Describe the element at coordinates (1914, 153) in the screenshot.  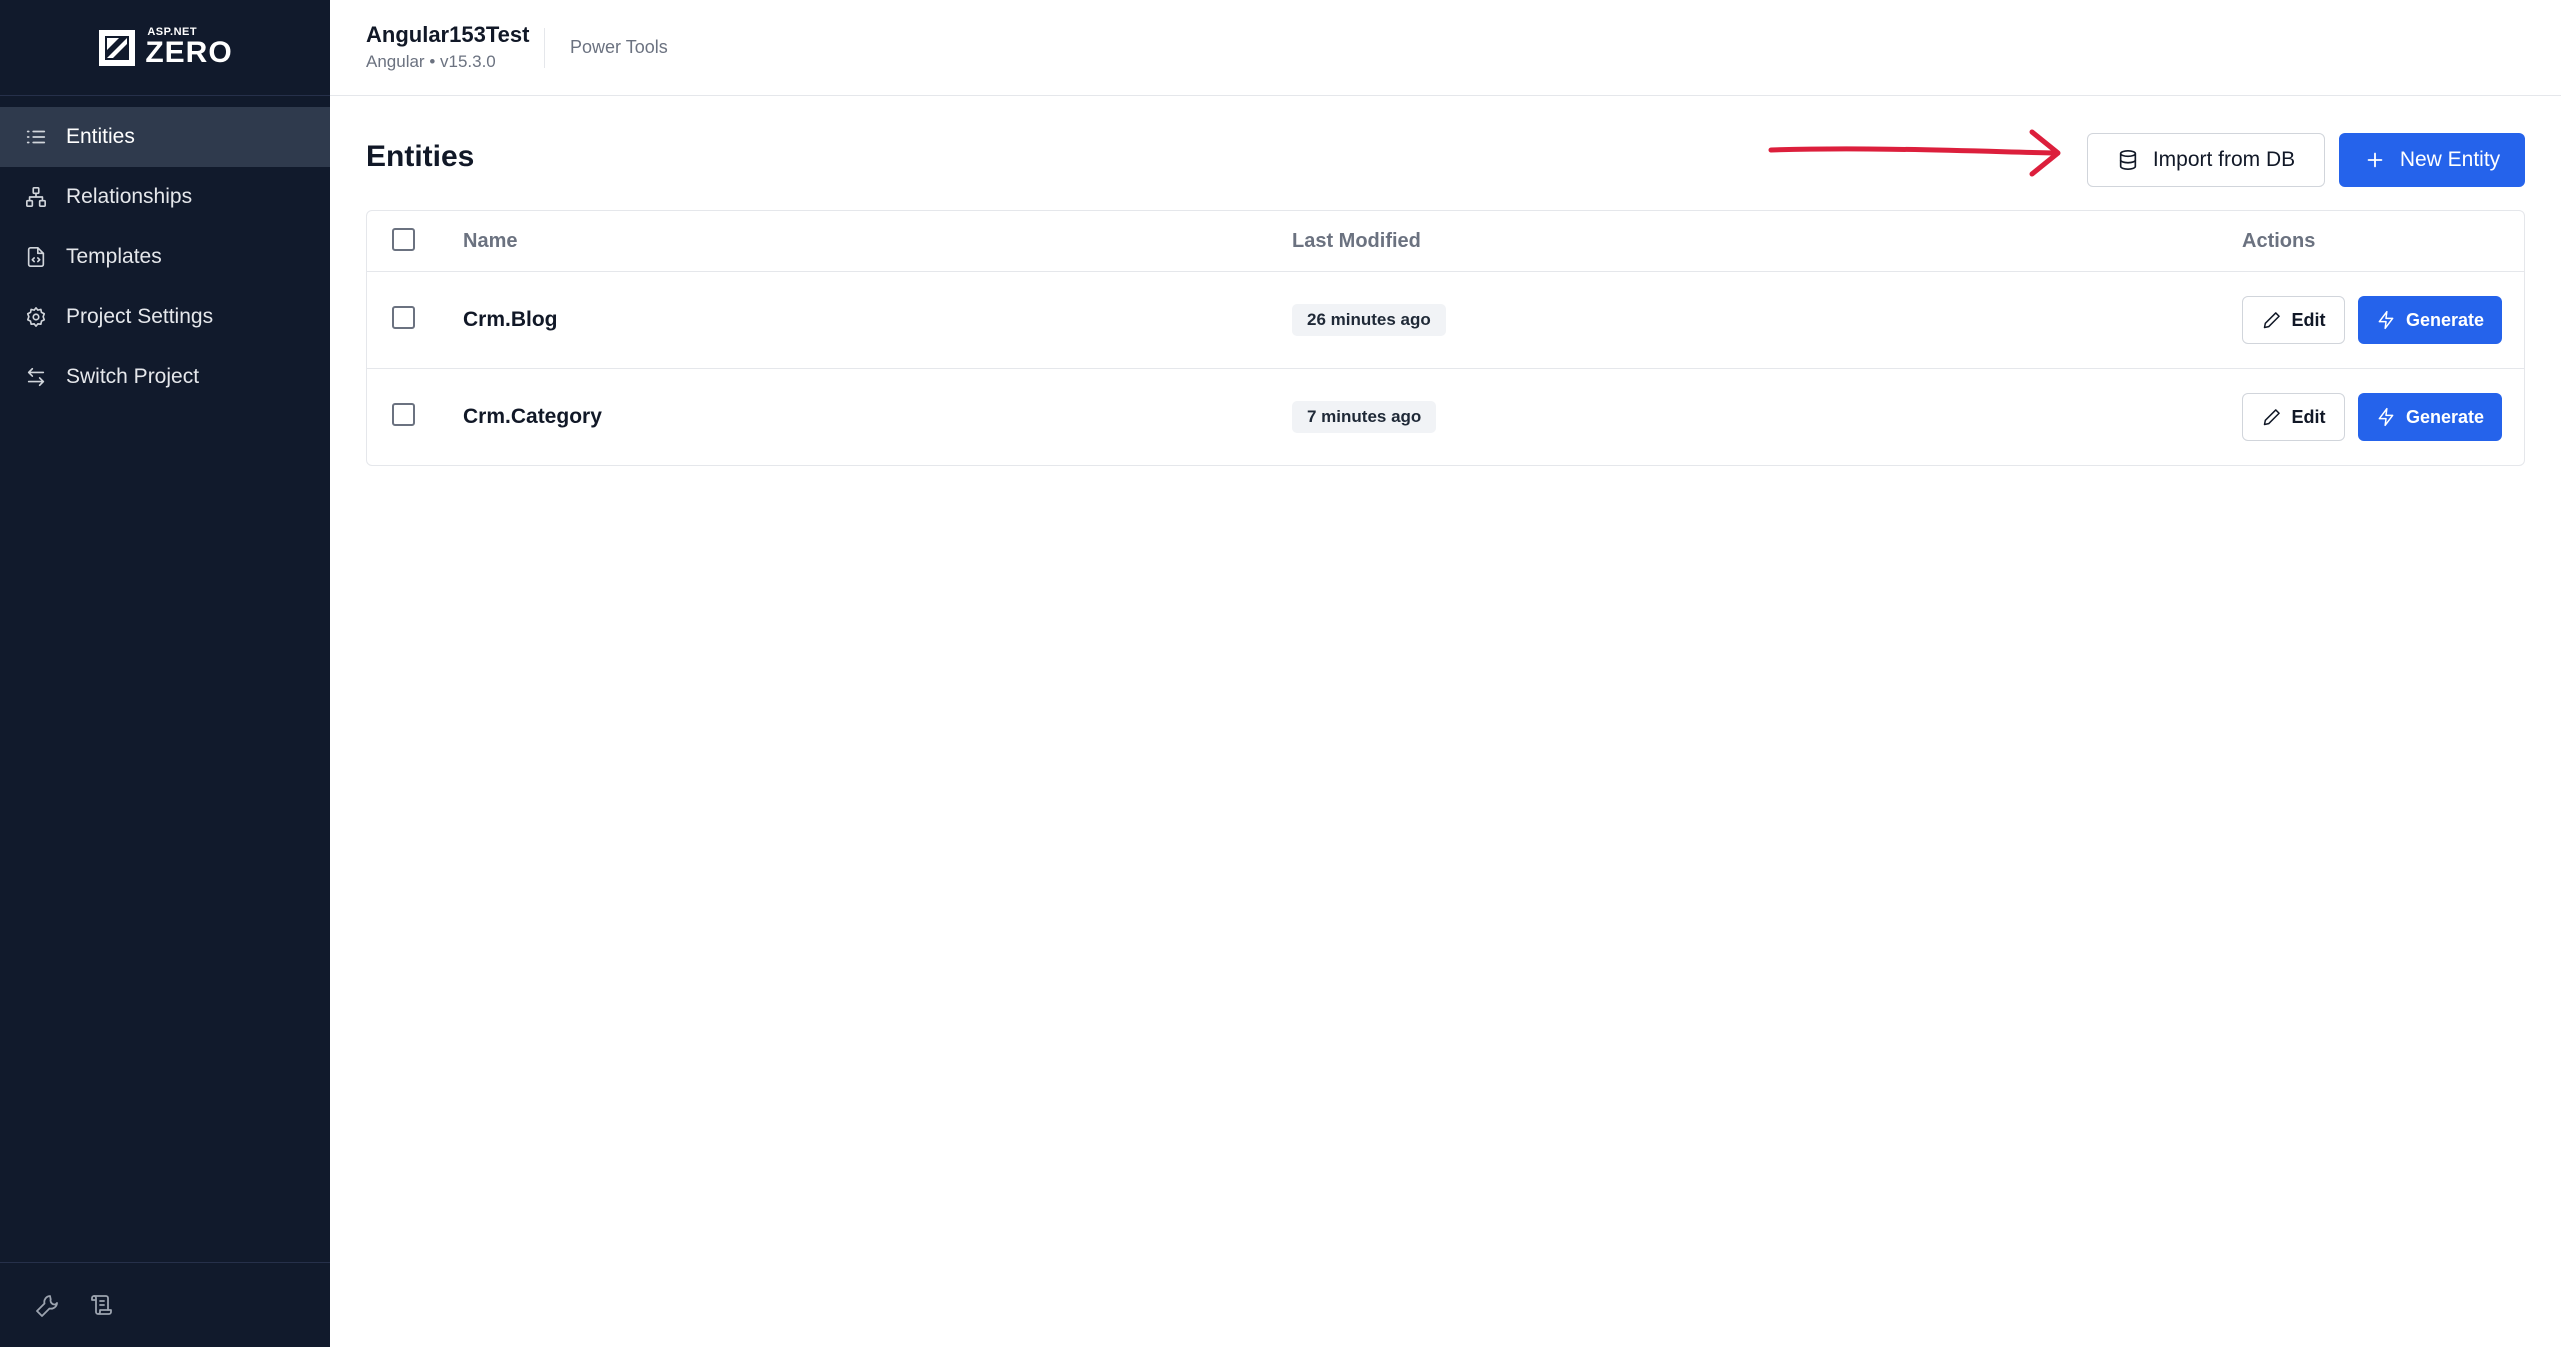
I see `annotation-arrow-icon` at that location.